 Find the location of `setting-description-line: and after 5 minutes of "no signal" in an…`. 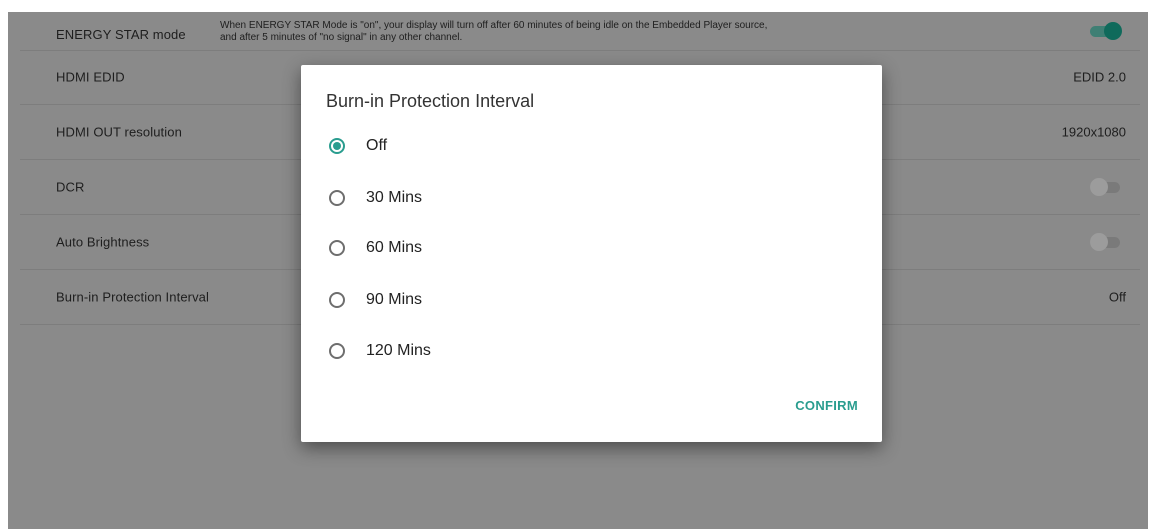

setting-description-line: and after 5 minutes of "no signal" in an… is located at coordinates (341, 37).